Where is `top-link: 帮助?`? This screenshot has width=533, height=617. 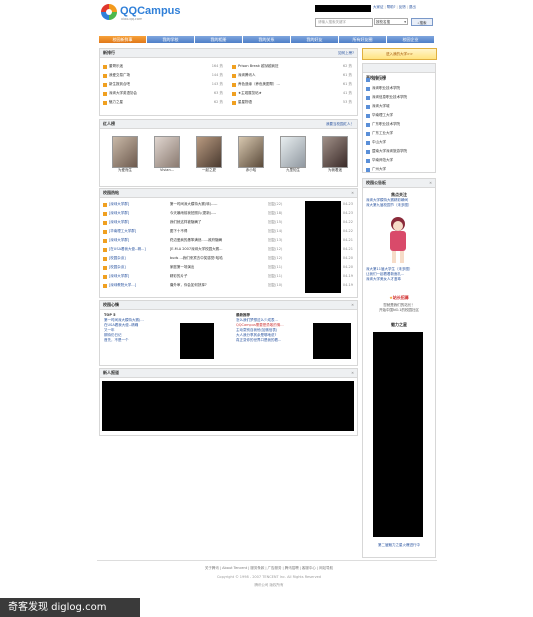 top-link: 帮助? is located at coordinates (391, 7).